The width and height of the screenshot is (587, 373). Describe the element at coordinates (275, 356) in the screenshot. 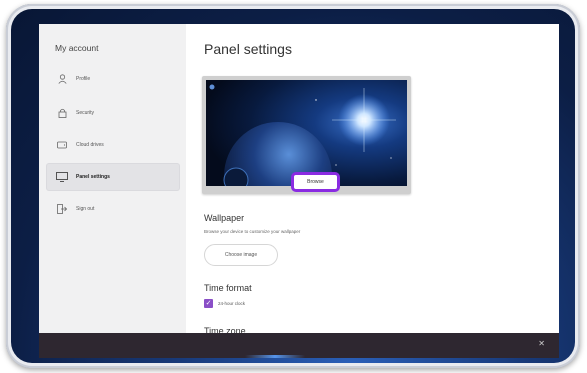

I see `taskbar-highlight` at that location.